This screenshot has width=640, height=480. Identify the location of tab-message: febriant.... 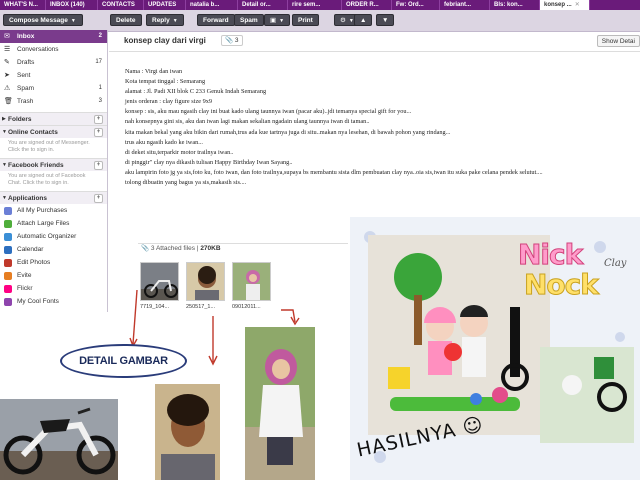
(465, 5).